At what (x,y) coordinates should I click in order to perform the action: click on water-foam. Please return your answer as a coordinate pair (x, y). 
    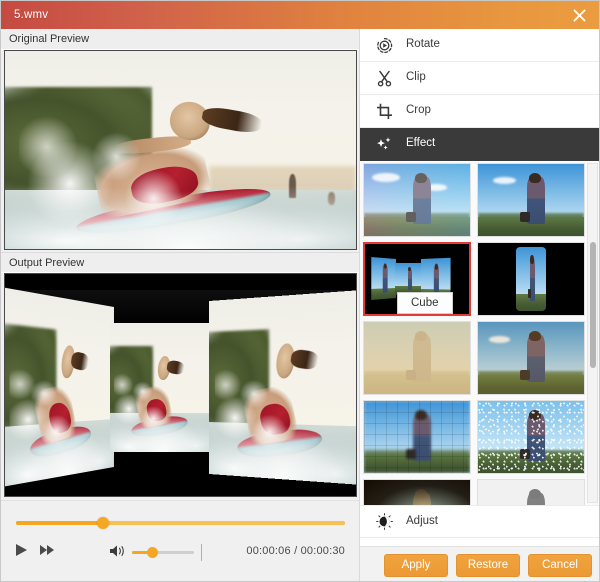
    Looking at the image, I should click on (180, 209).